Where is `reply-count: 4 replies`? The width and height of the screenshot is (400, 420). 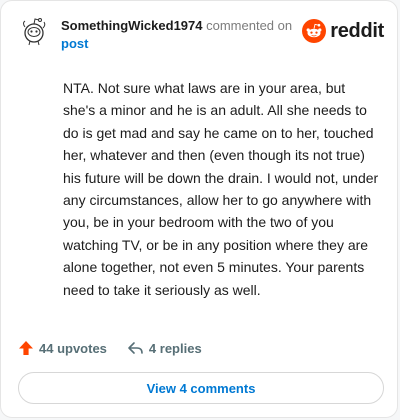 reply-count: 4 replies is located at coordinates (175, 348).